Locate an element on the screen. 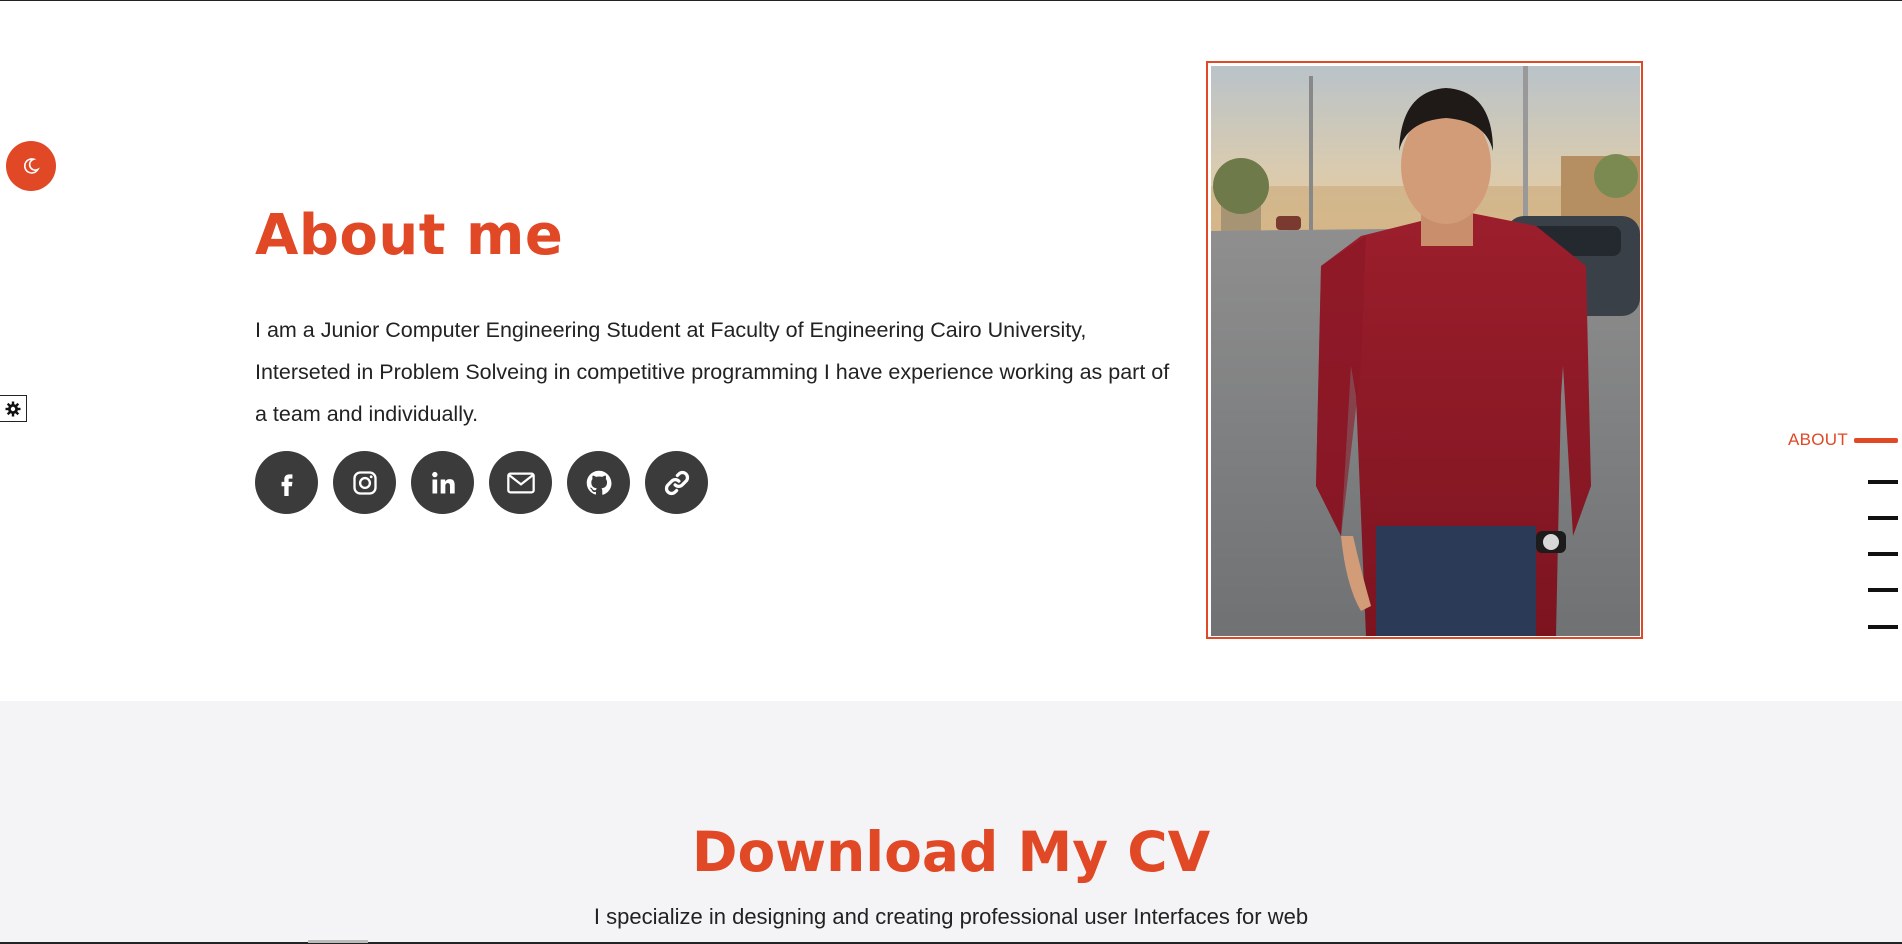 This screenshot has width=1902, height=944. email-link is located at coordinates (520, 482).